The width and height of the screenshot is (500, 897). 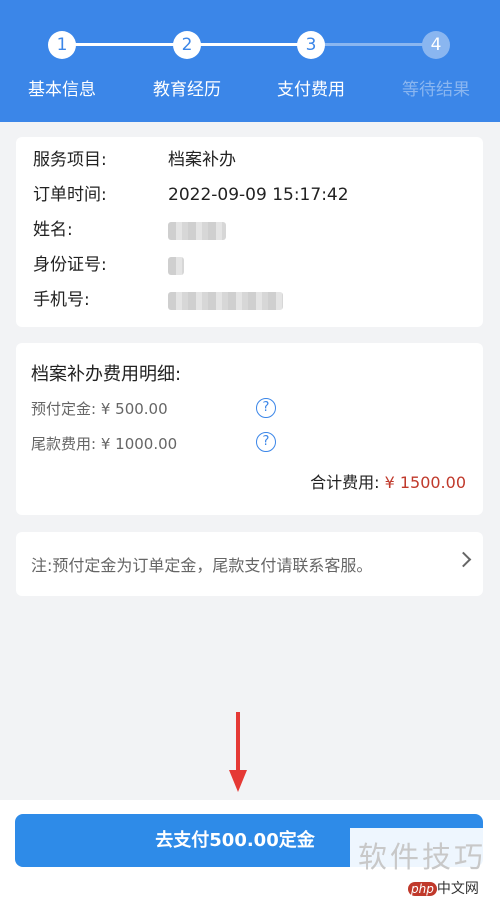 I want to click on phone-label: 手机号:, so click(x=61, y=300).